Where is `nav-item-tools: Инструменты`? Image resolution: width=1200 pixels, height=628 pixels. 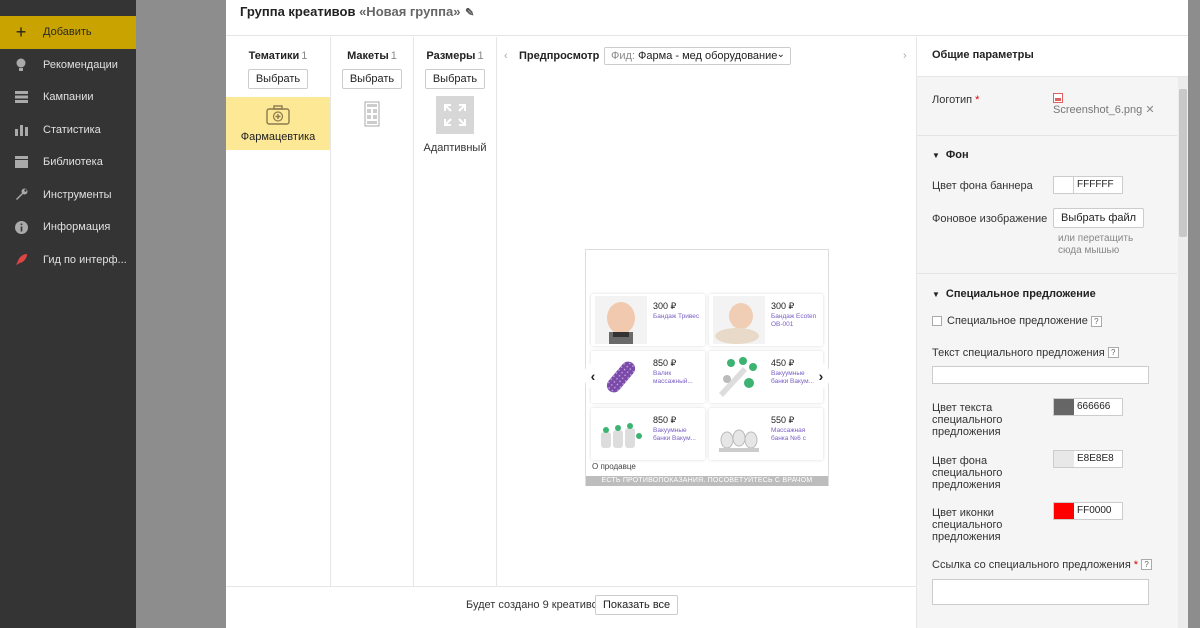 nav-item-tools: Инструменты is located at coordinates (68, 195).